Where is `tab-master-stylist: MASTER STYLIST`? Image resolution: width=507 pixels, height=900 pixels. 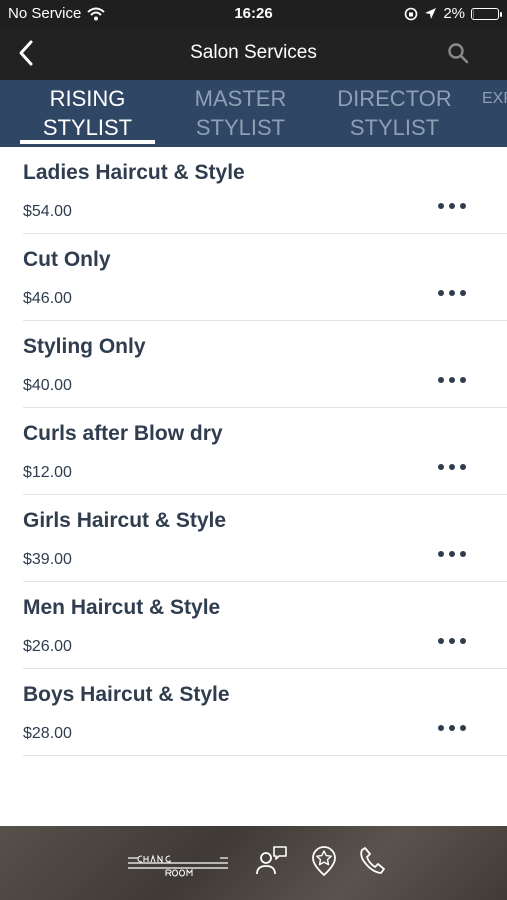 tab-master-stylist: MASTER STYLIST is located at coordinates (240, 113).